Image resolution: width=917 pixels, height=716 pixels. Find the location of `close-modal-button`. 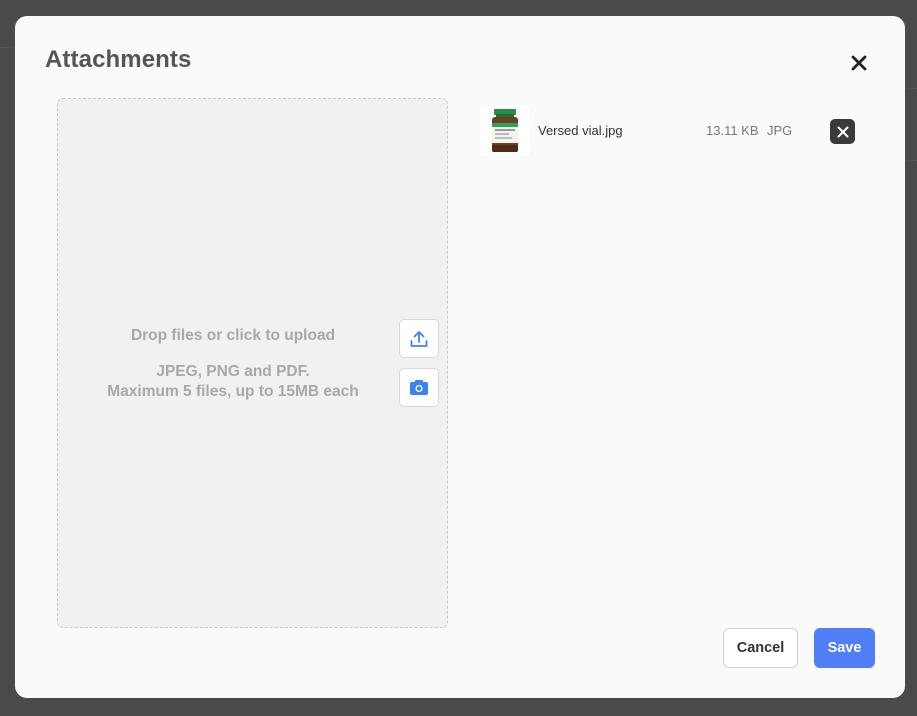

close-modal-button is located at coordinates (859, 63).